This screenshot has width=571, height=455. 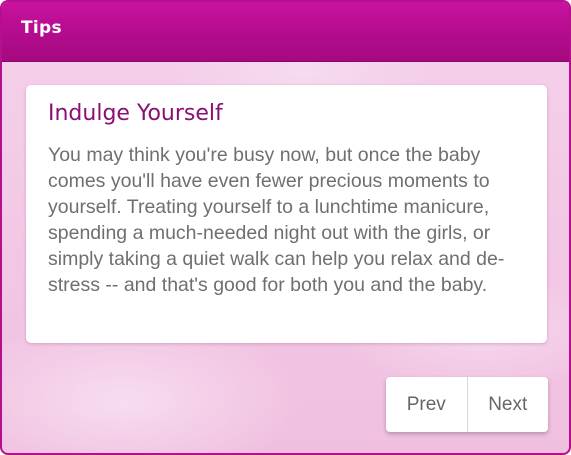 What do you see at coordinates (135, 113) in the screenshot?
I see `tip-title: Indulge Yourself` at bounding box center [135, 113].